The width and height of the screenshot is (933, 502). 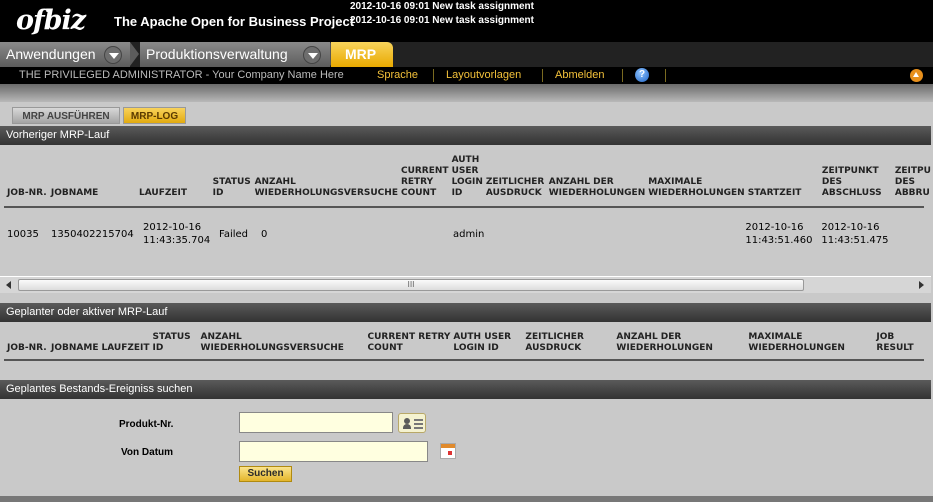 I want to click on product-label: Produkt-Nr., so click(x=146, y=424).